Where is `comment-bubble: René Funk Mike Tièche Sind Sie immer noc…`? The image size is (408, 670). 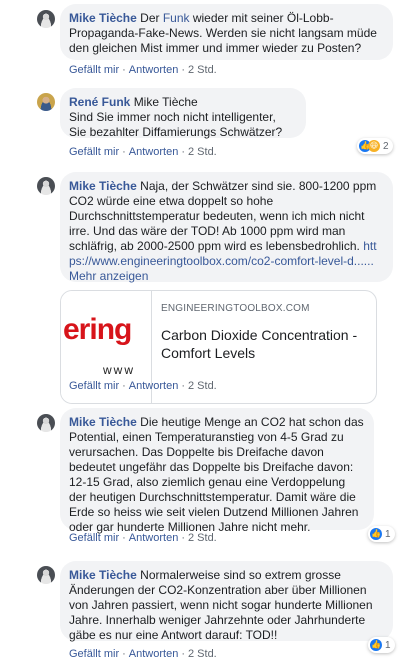 comment-bubble: René Funk Mike Tièche Sind Sie immer noc… is located at coordinates (183, 113).